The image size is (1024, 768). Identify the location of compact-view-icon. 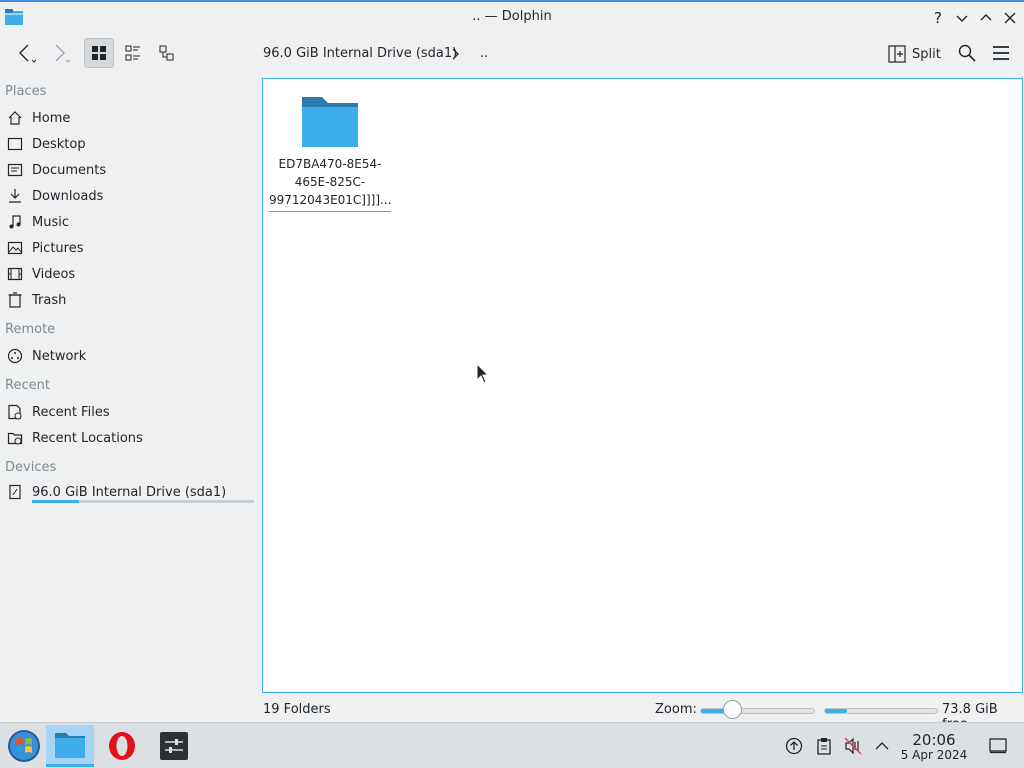
(132, 53).